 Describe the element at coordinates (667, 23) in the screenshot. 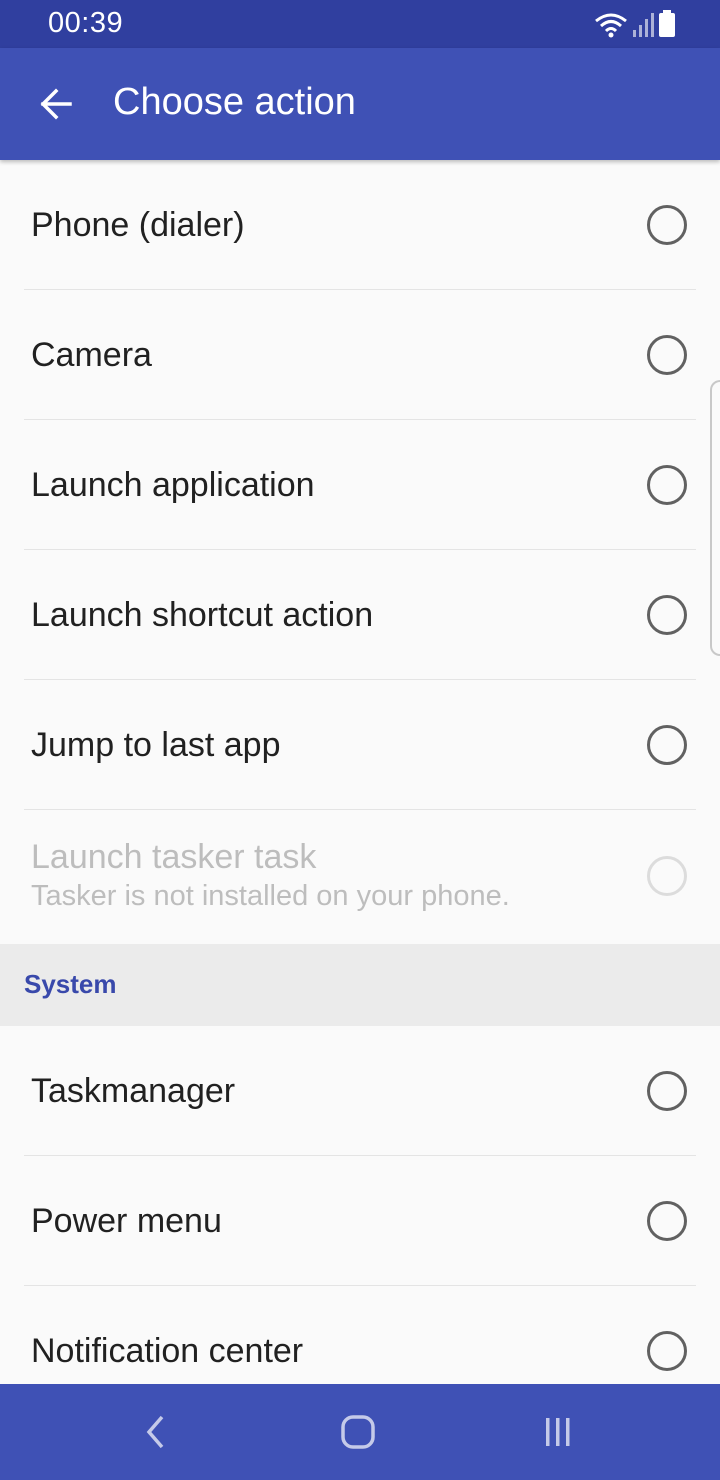

I see `battery-icon` at that location.